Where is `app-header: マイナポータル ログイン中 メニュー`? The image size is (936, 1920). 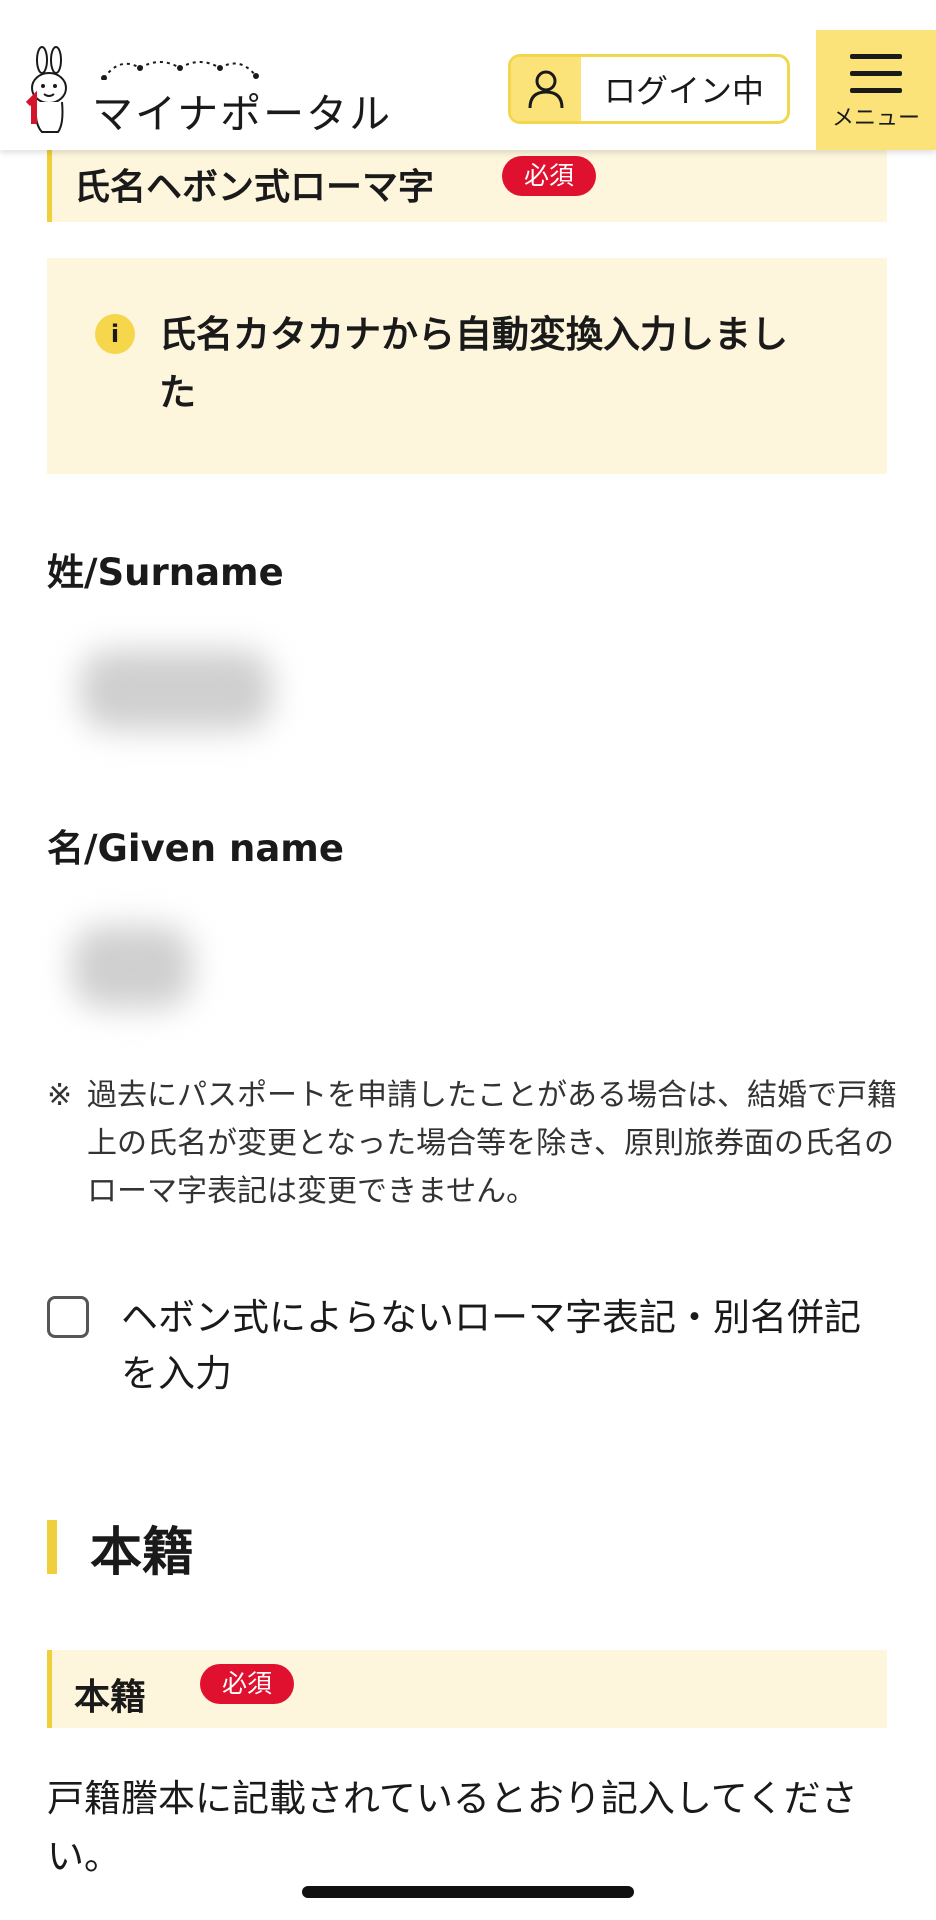 app-header: マイナポータル ログイン中 メニュー is located at coordinates (468, 75).